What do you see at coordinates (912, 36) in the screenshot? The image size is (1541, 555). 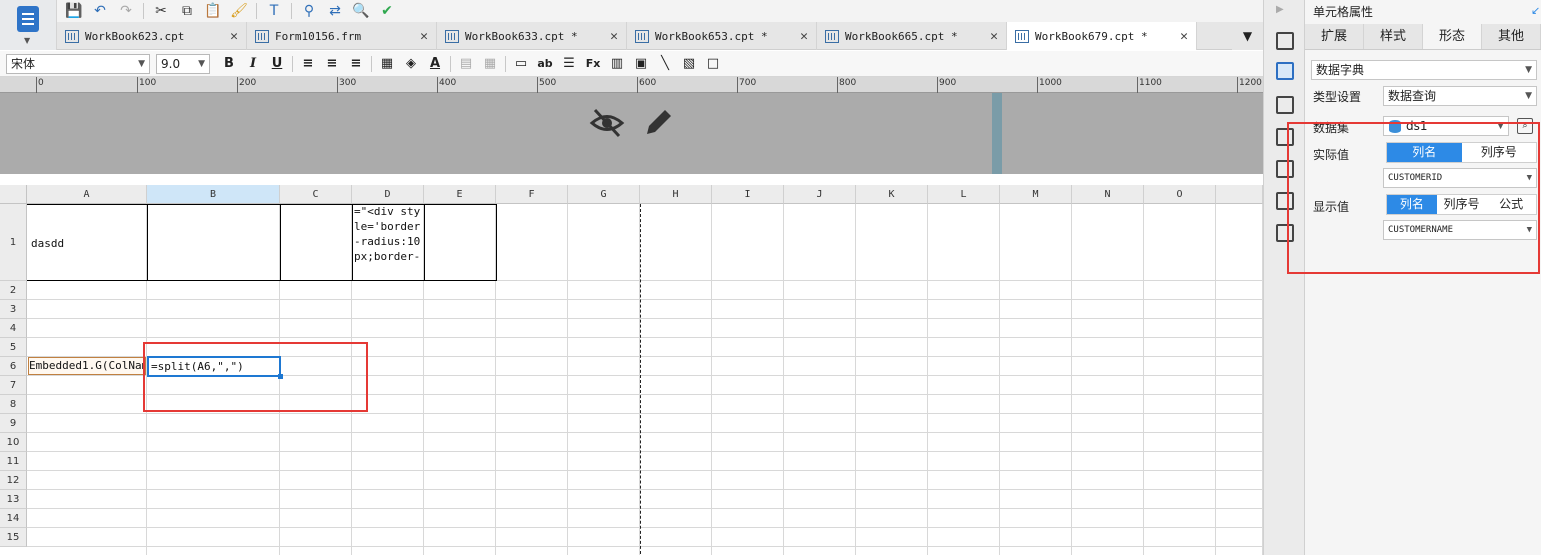 I see `tab-workbook665: WorkBook665.cpt * ✕` at bounding box center [912, 36].